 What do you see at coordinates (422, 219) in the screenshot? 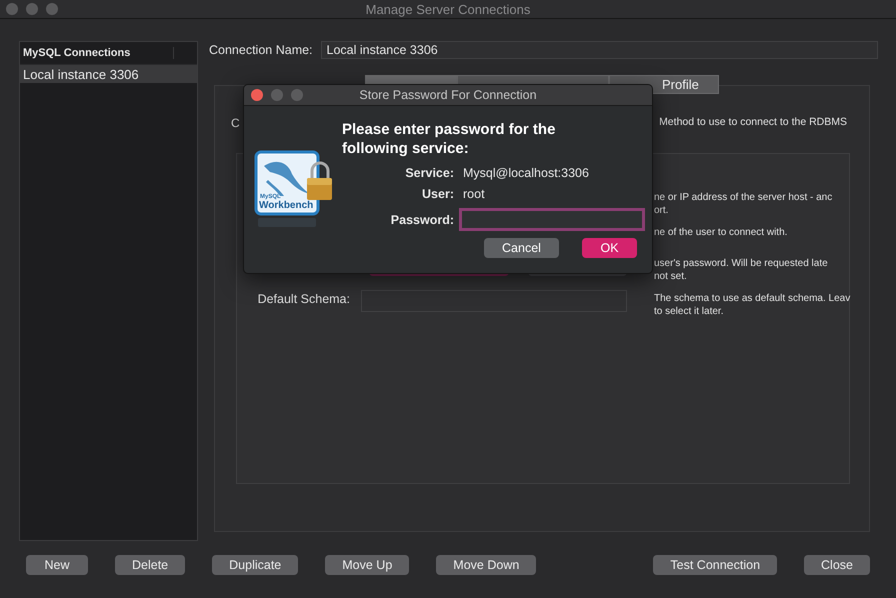
I see `field-label: Password:` at bounding box center [422, 219].